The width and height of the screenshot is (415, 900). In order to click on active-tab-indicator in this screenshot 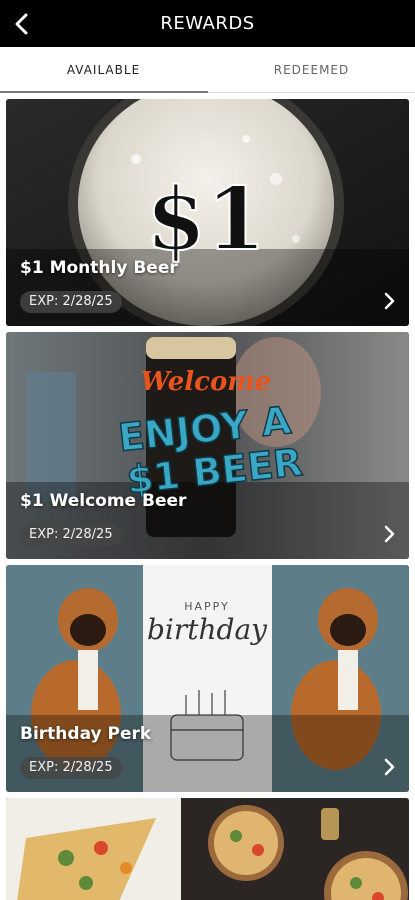, I will do `click(104, 92)`.